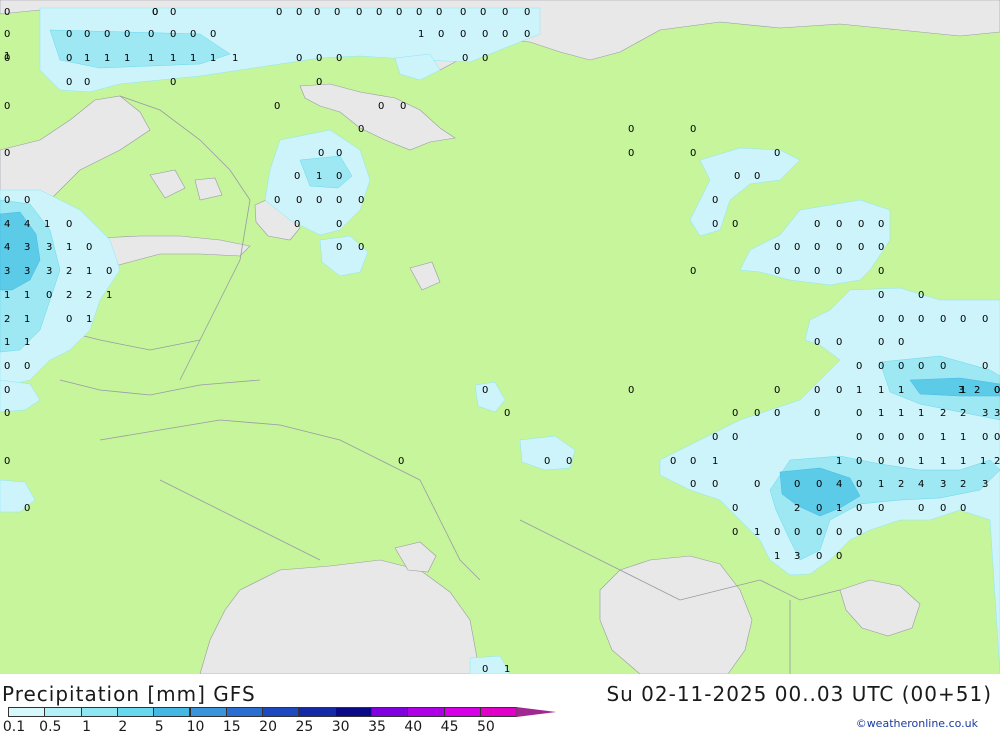  Describe the element at coordinates (917, 723) in the screenshot. I see `site-credit: ©weatheronline.co.uk` at that location.